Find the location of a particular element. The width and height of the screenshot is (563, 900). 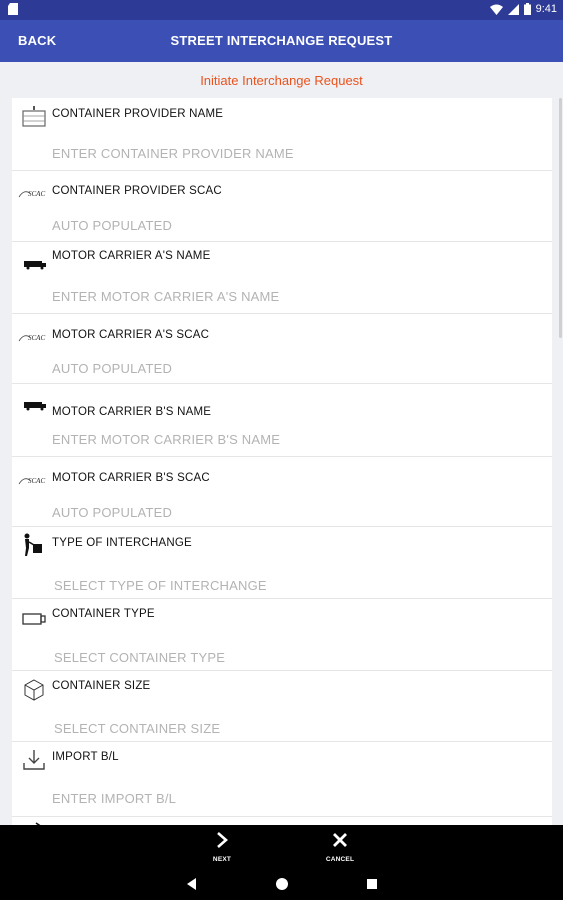

form-subtitle: Initiate Interchange Request is located at coordinates (281, 80).